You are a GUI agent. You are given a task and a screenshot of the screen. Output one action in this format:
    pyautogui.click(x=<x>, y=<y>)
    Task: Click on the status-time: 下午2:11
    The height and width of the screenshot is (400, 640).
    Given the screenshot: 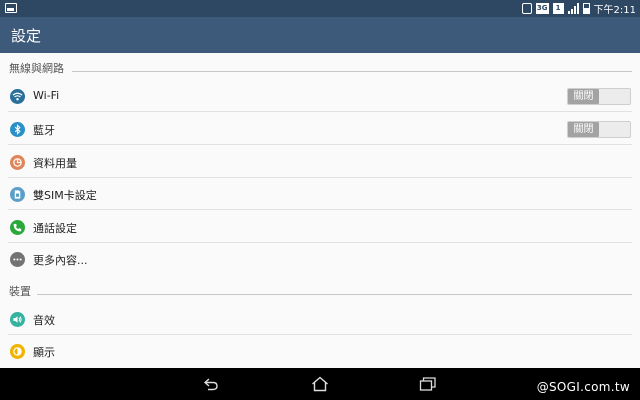 What is the action you would take?
    pyautogui.click(x=614, y=10)
    